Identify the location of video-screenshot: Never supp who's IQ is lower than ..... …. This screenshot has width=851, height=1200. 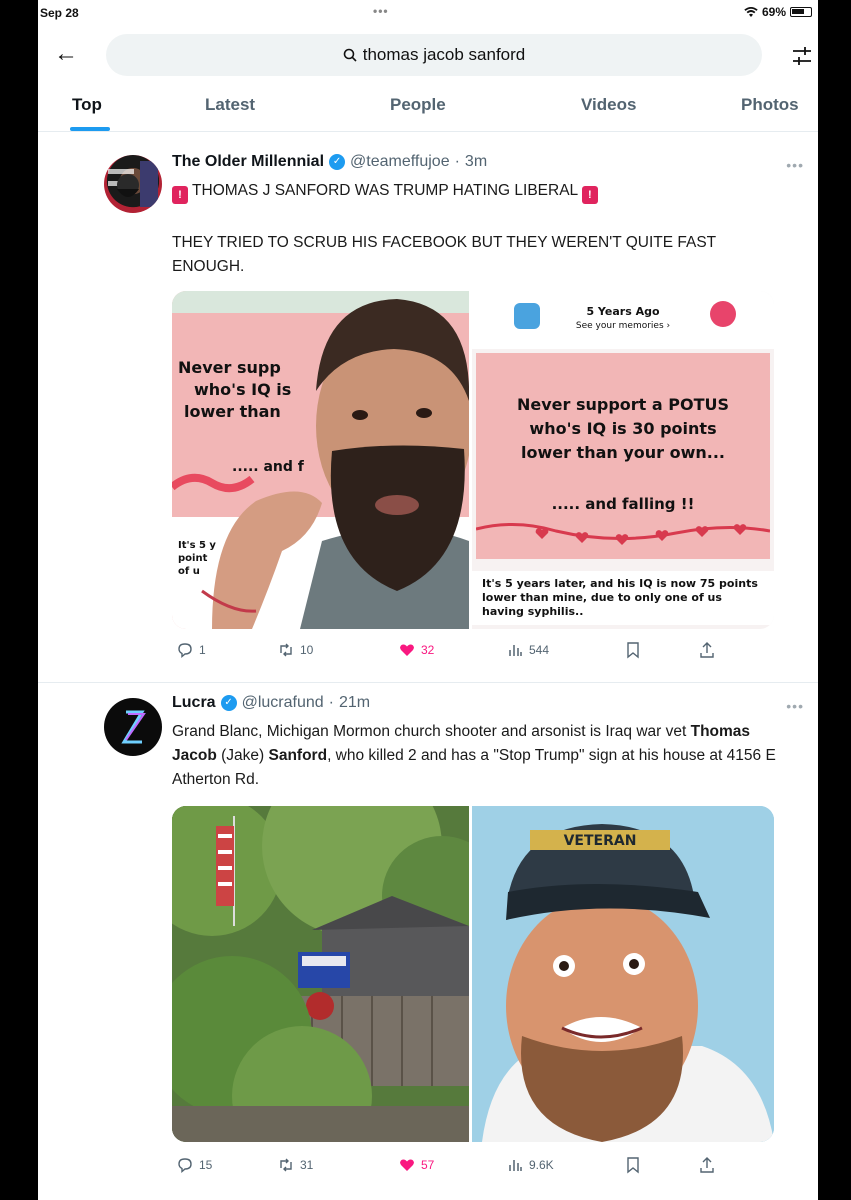
(320, 460).